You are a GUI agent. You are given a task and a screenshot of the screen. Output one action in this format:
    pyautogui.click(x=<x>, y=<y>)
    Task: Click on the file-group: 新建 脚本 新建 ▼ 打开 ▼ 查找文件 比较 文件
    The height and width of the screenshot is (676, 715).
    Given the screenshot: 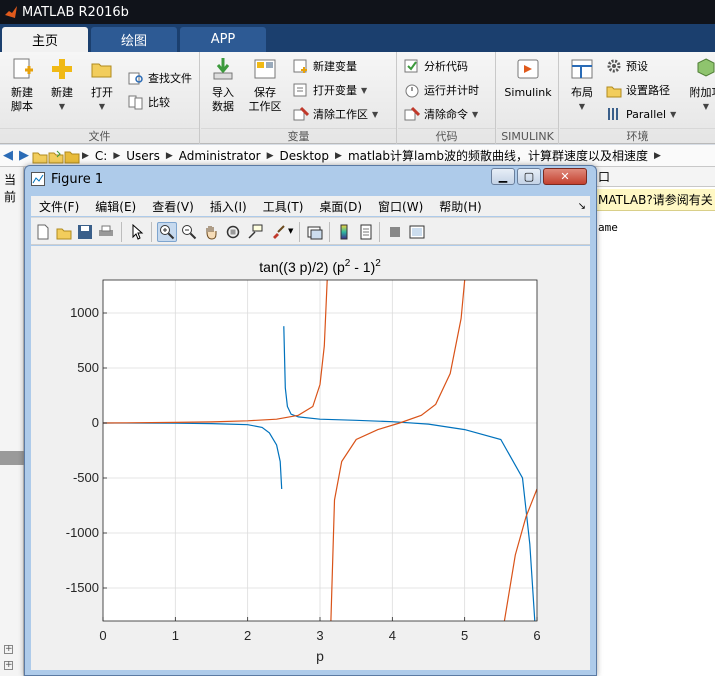 What is the action you would take?
    pyautogui.click(x=100, y=98)
    